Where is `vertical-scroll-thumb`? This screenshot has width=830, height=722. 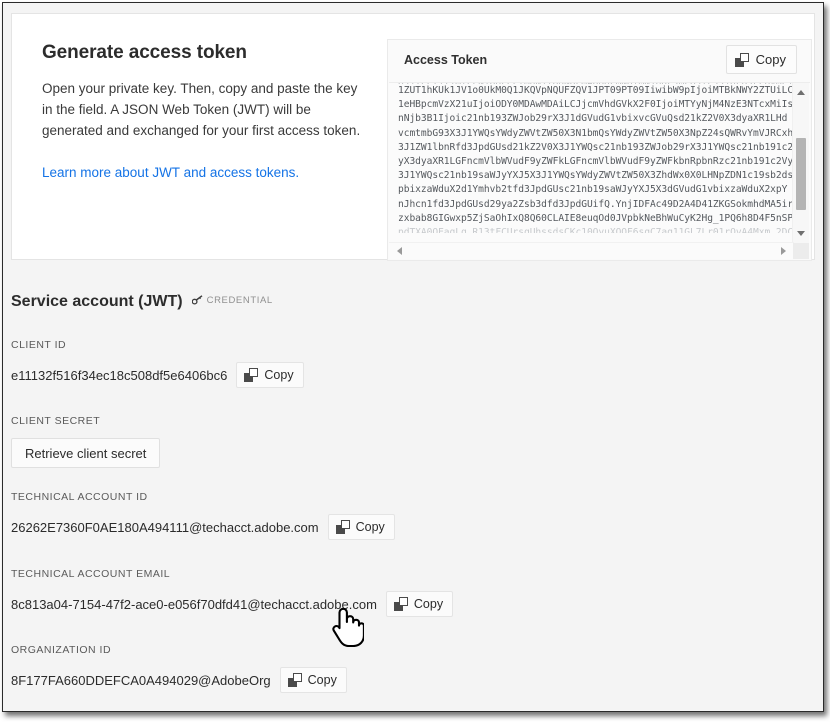
vertical-scroll-thumb is located at coordinates (801, 174).